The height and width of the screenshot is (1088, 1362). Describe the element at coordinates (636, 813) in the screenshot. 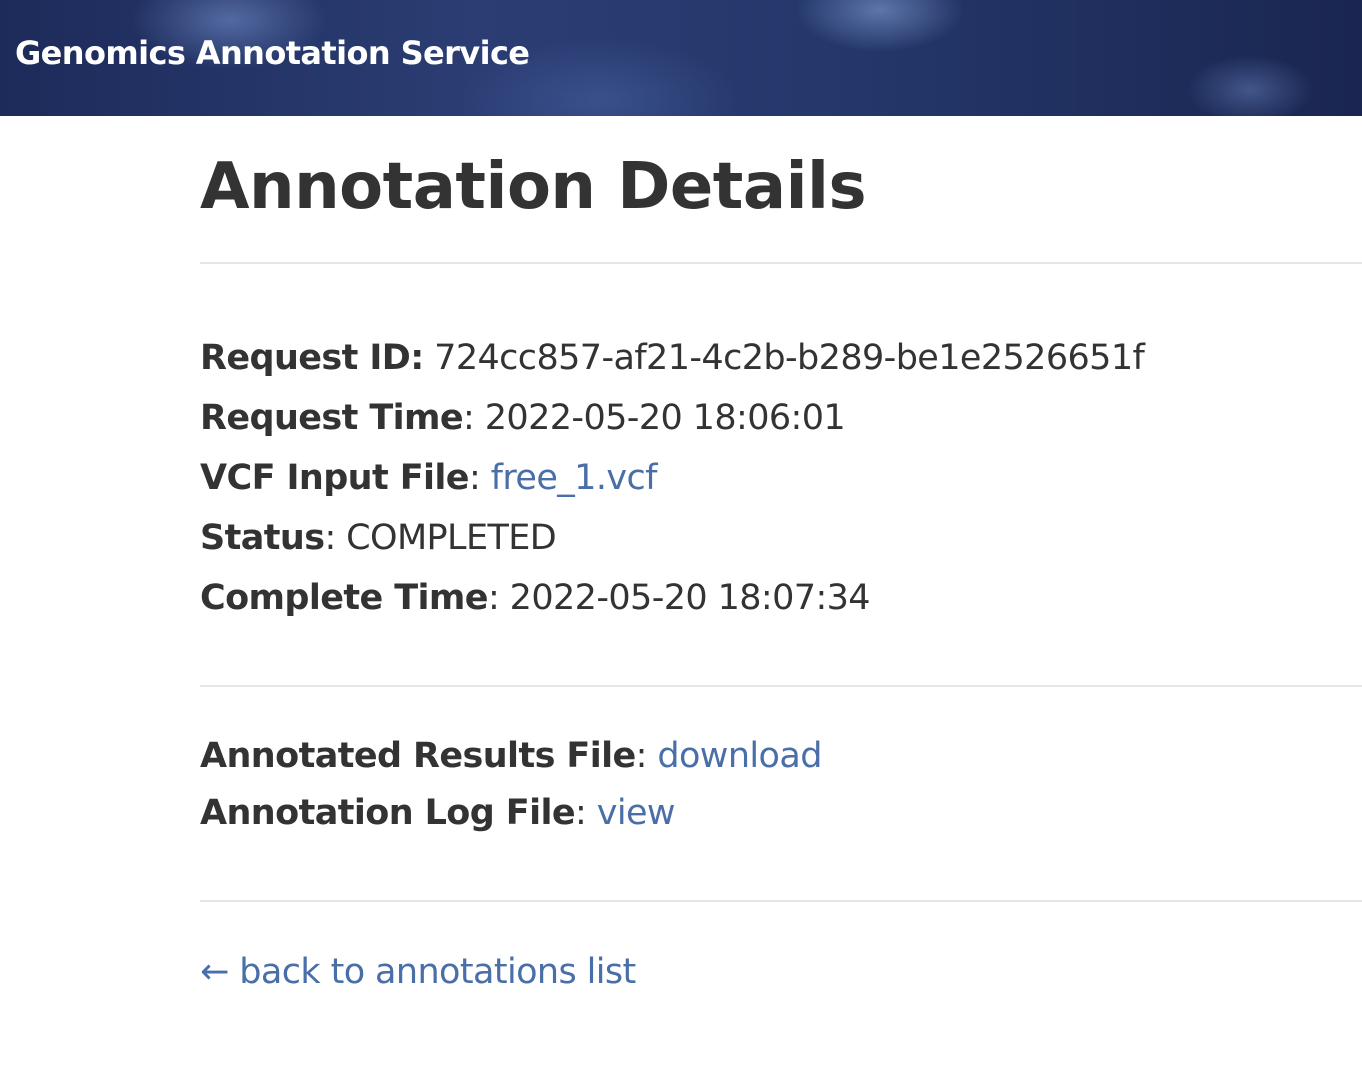

I see `view-log-link: view` at that location.